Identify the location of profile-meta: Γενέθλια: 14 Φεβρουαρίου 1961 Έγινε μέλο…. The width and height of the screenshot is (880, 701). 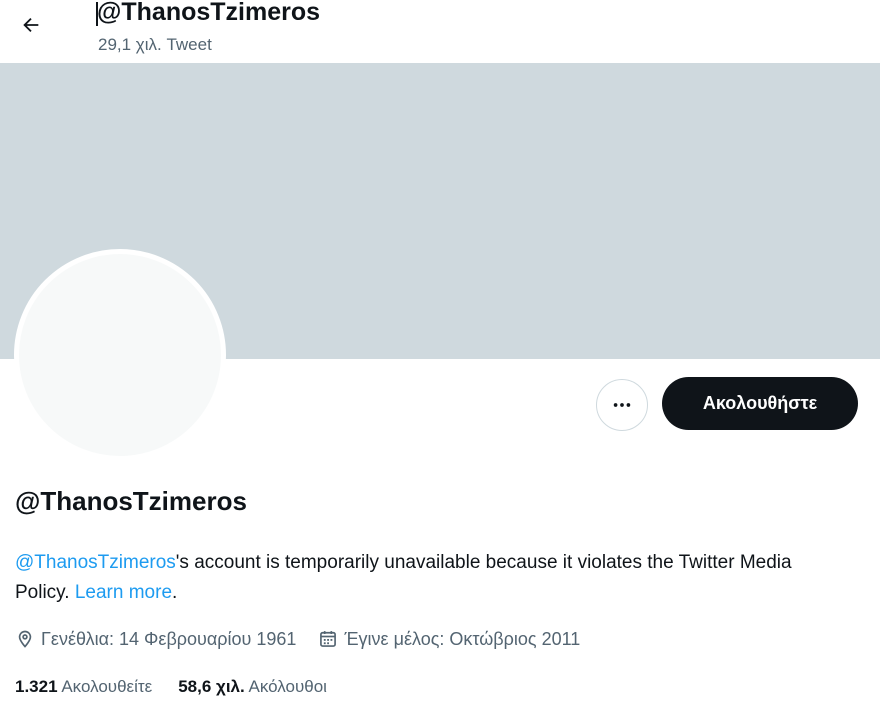
(297, 639).